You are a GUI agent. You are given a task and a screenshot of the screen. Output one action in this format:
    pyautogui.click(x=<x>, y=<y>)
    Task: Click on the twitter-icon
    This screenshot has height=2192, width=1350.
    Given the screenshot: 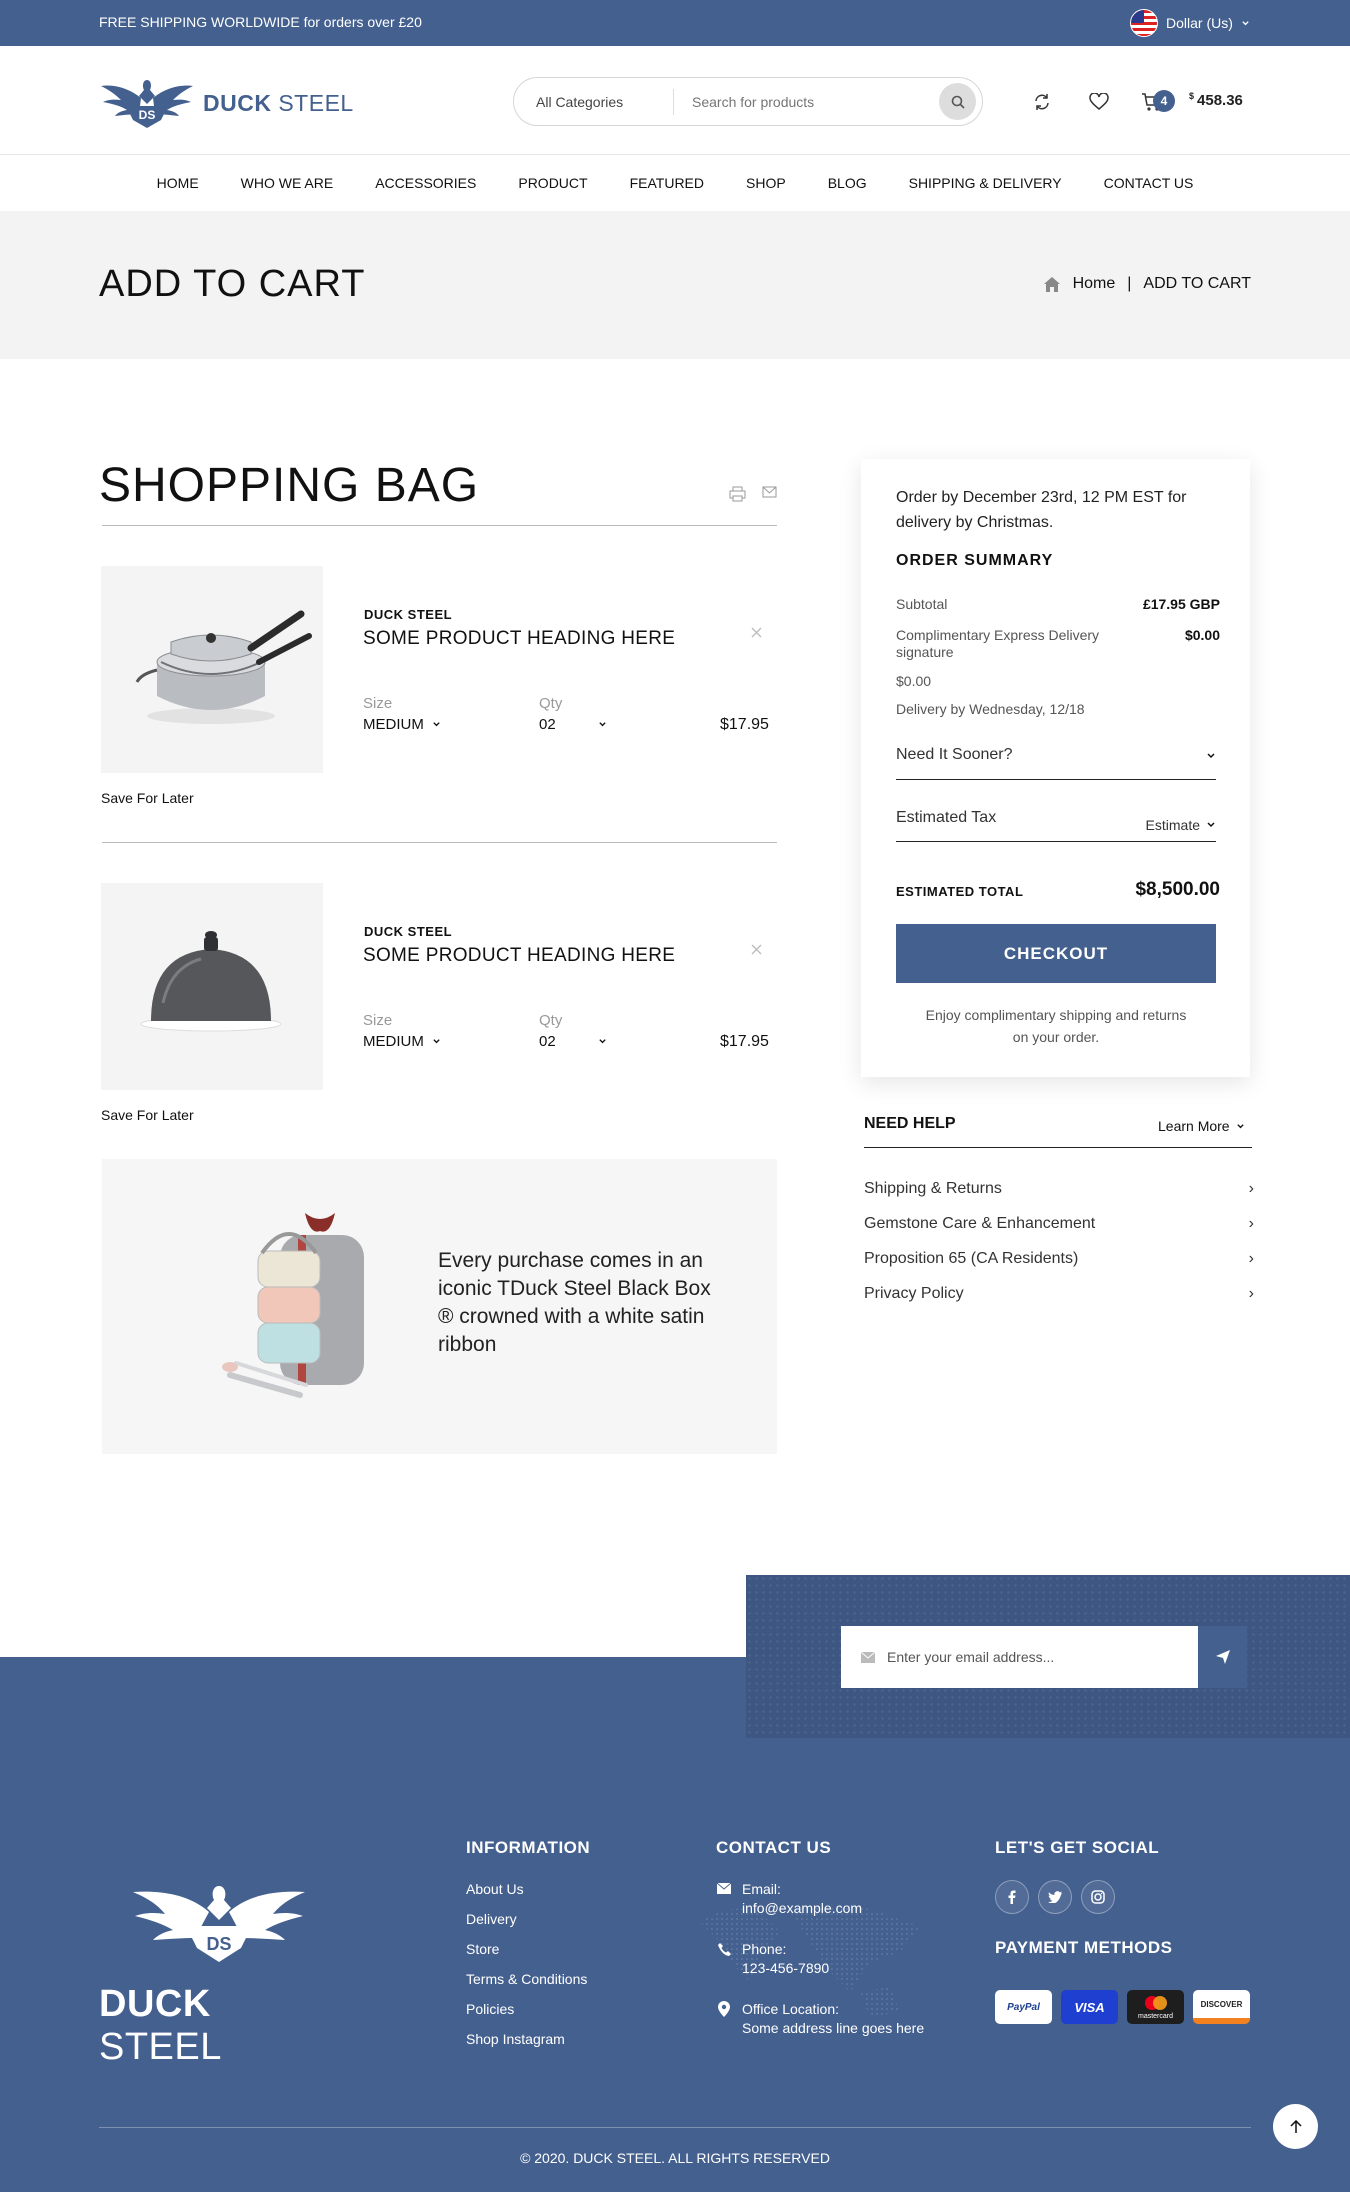 What is the action you would take?
    pyautogui.click(x=1055, y=1897)
    